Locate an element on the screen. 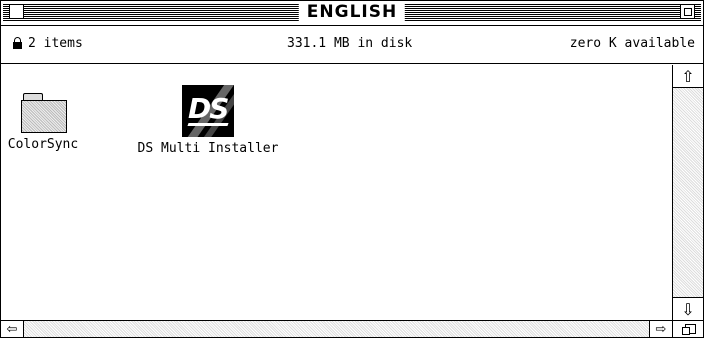 The image size is (704, 338). item-label: DS Multi Installer is located at coordinates (208, 148).